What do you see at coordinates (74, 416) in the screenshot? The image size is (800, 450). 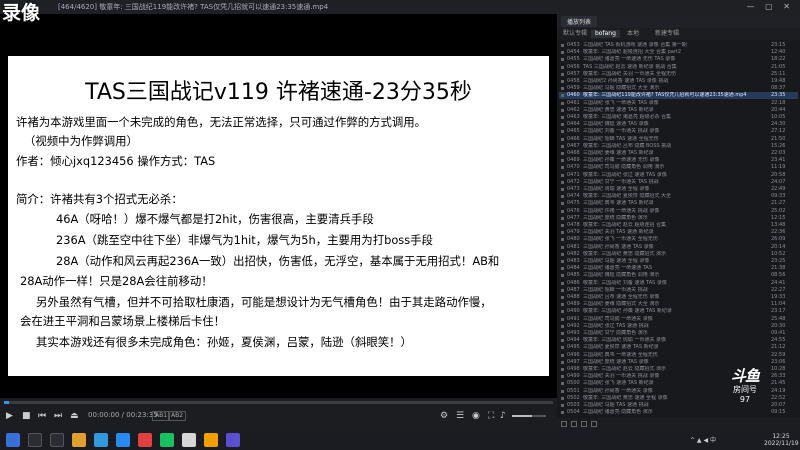 I see `open-file-icon: ⏏` at bounding box center [74, 416].